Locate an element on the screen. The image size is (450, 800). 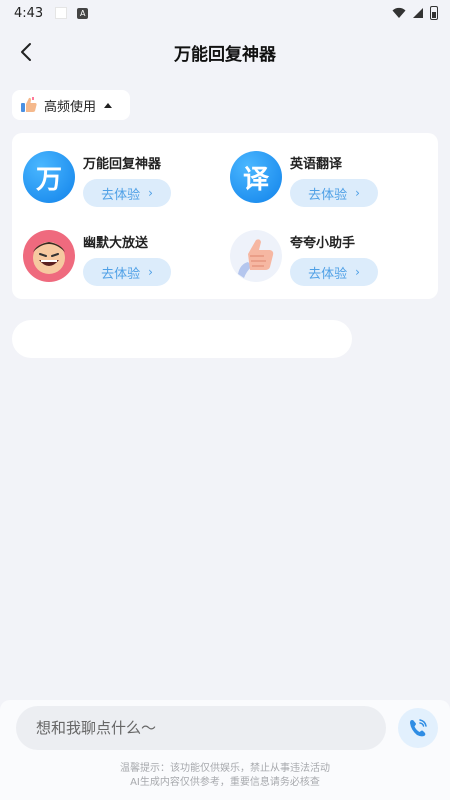
disclaimer-line-2: AI生成内容仅供参考，重要信息请务必核查 is located at coordinates (225, 782).